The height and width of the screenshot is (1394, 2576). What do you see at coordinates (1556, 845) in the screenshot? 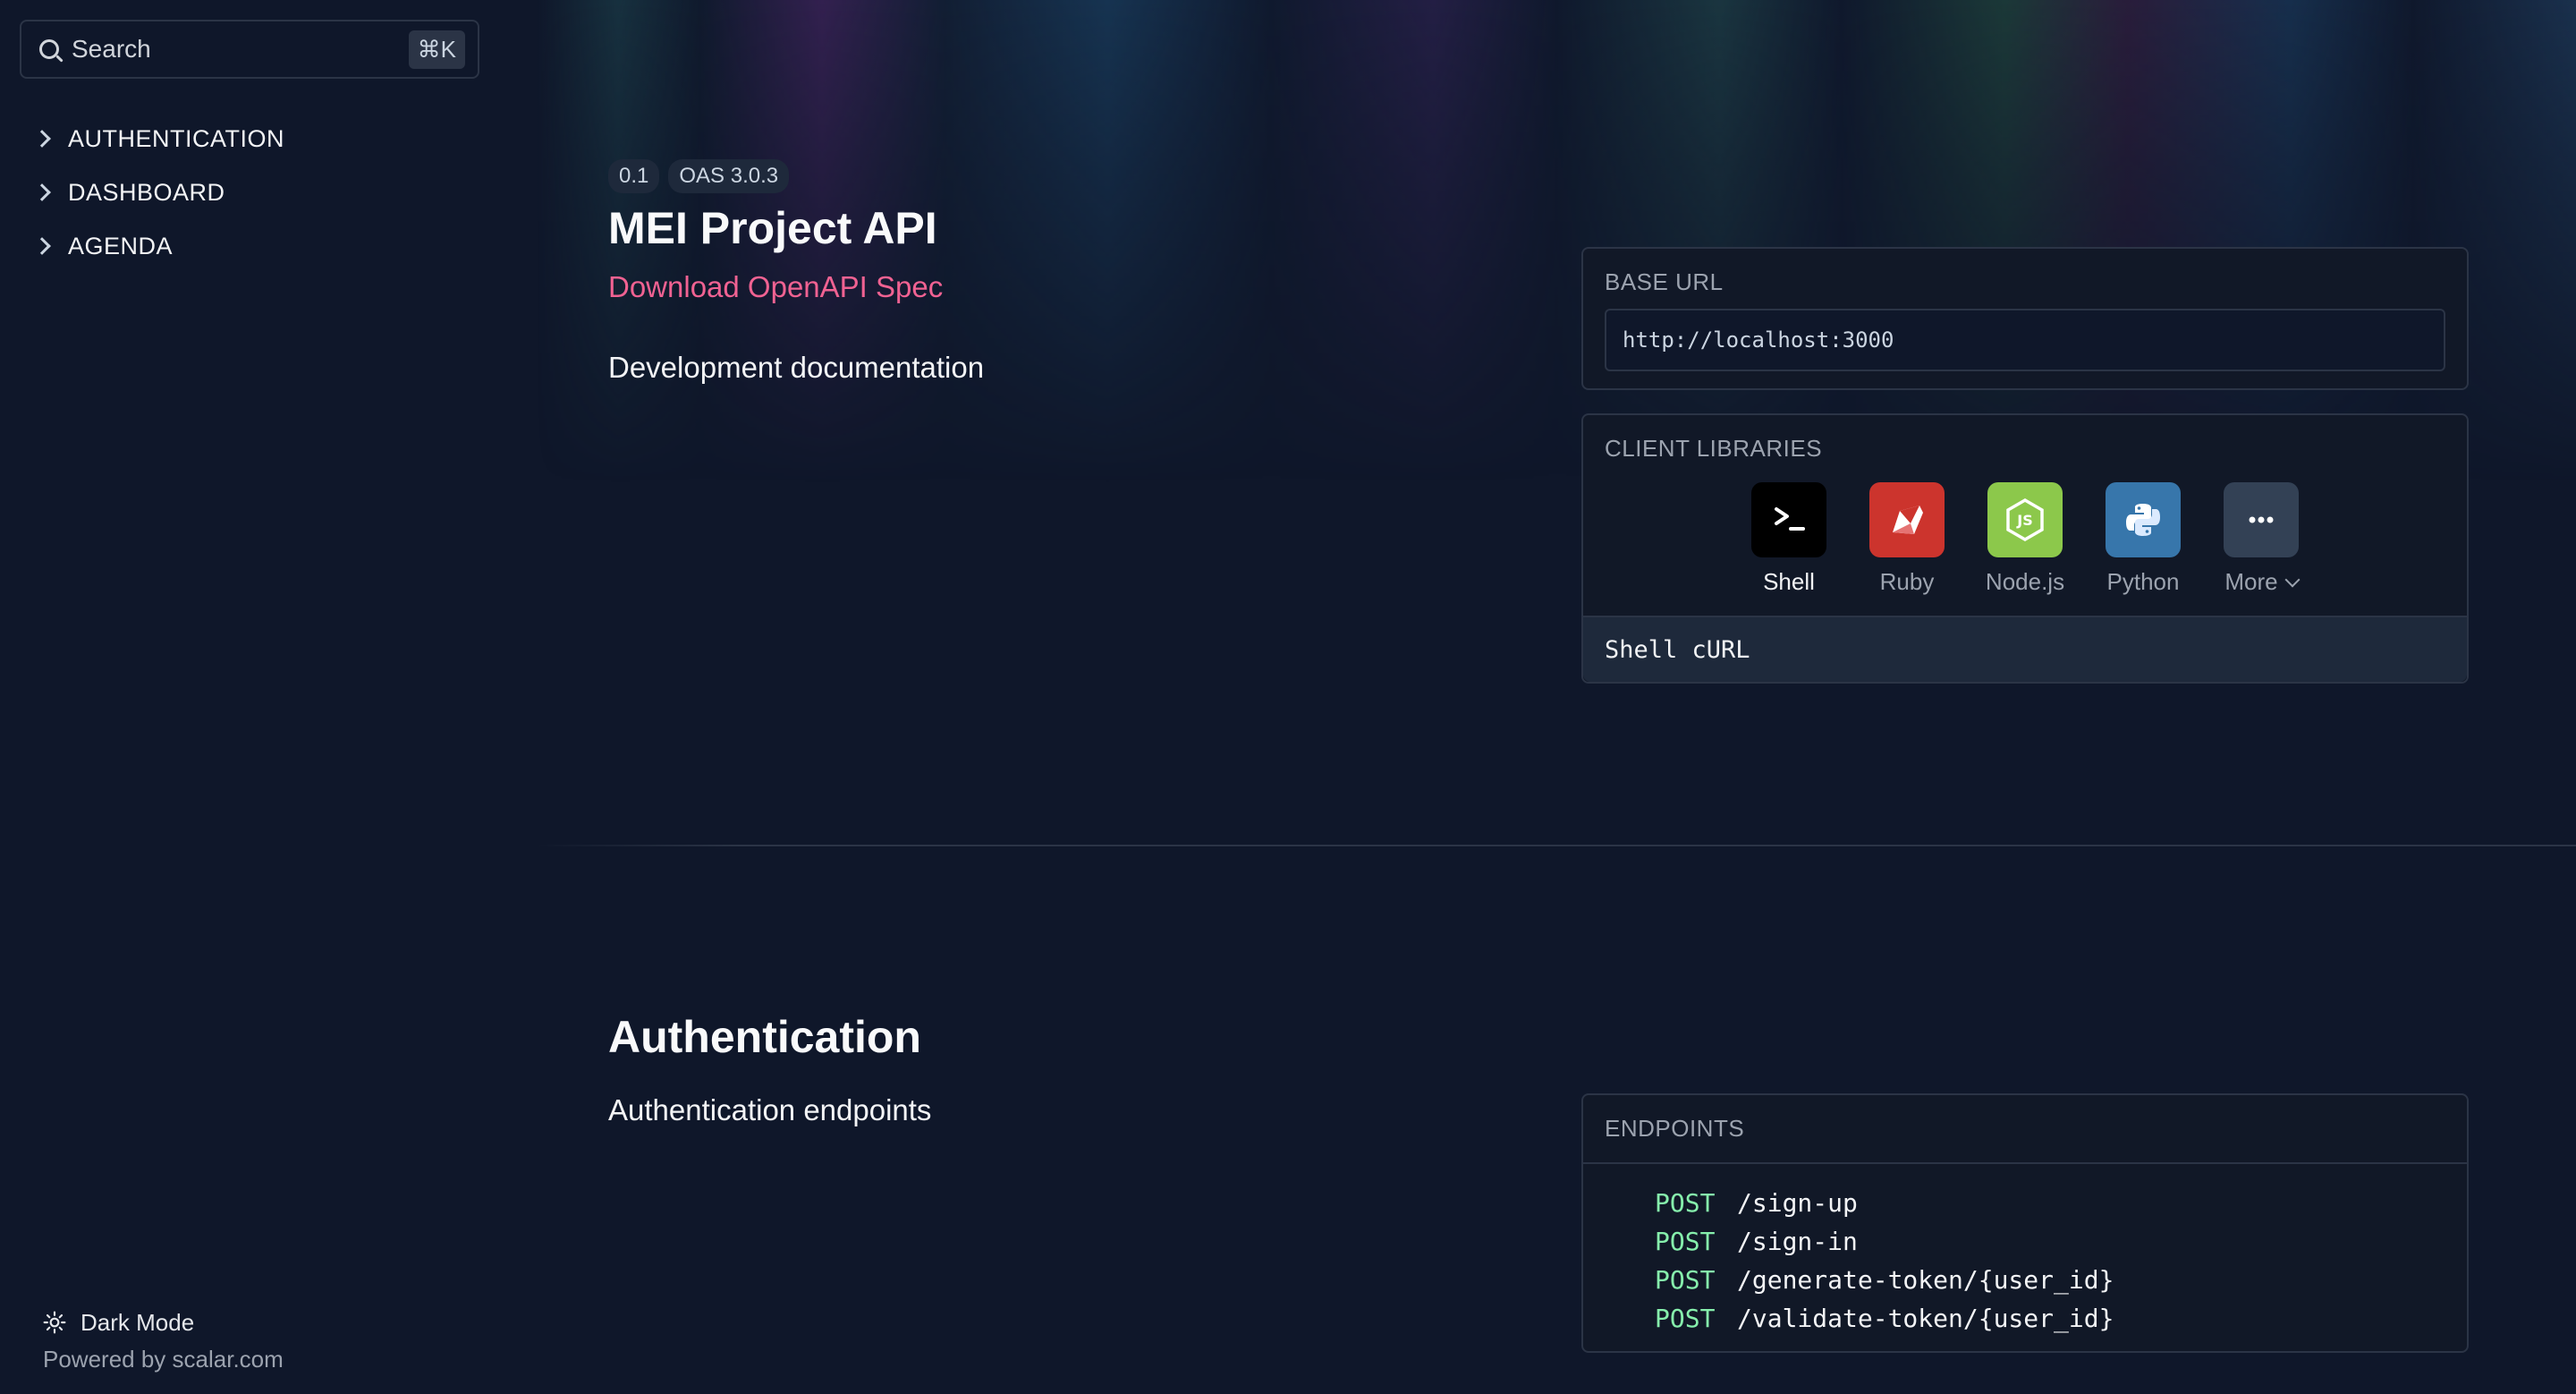
I see `section-divider` at bounding box center [1556, 845].